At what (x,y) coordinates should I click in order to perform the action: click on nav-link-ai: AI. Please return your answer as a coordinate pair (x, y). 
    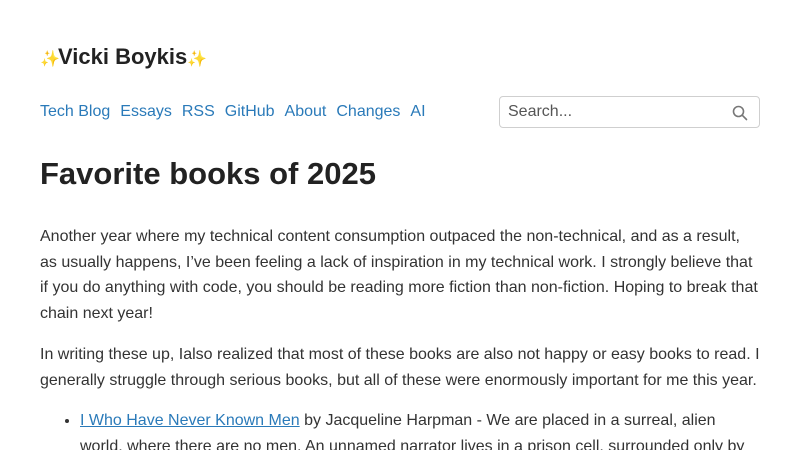
    Looking at the image, I should click on (417, 112).